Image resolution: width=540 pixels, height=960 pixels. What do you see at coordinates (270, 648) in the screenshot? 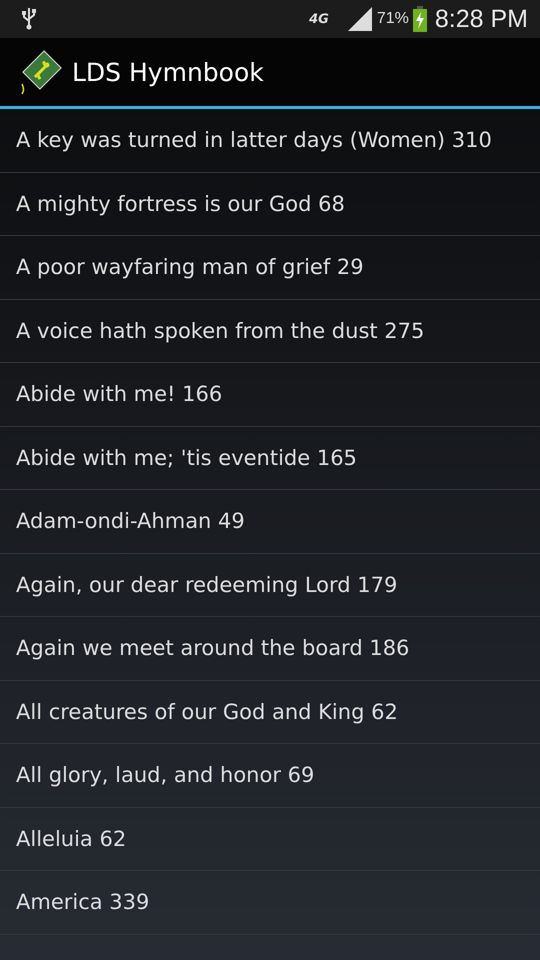
I see `hymn-item: Again we meet around the board 186` at bounding box center [270, 648].